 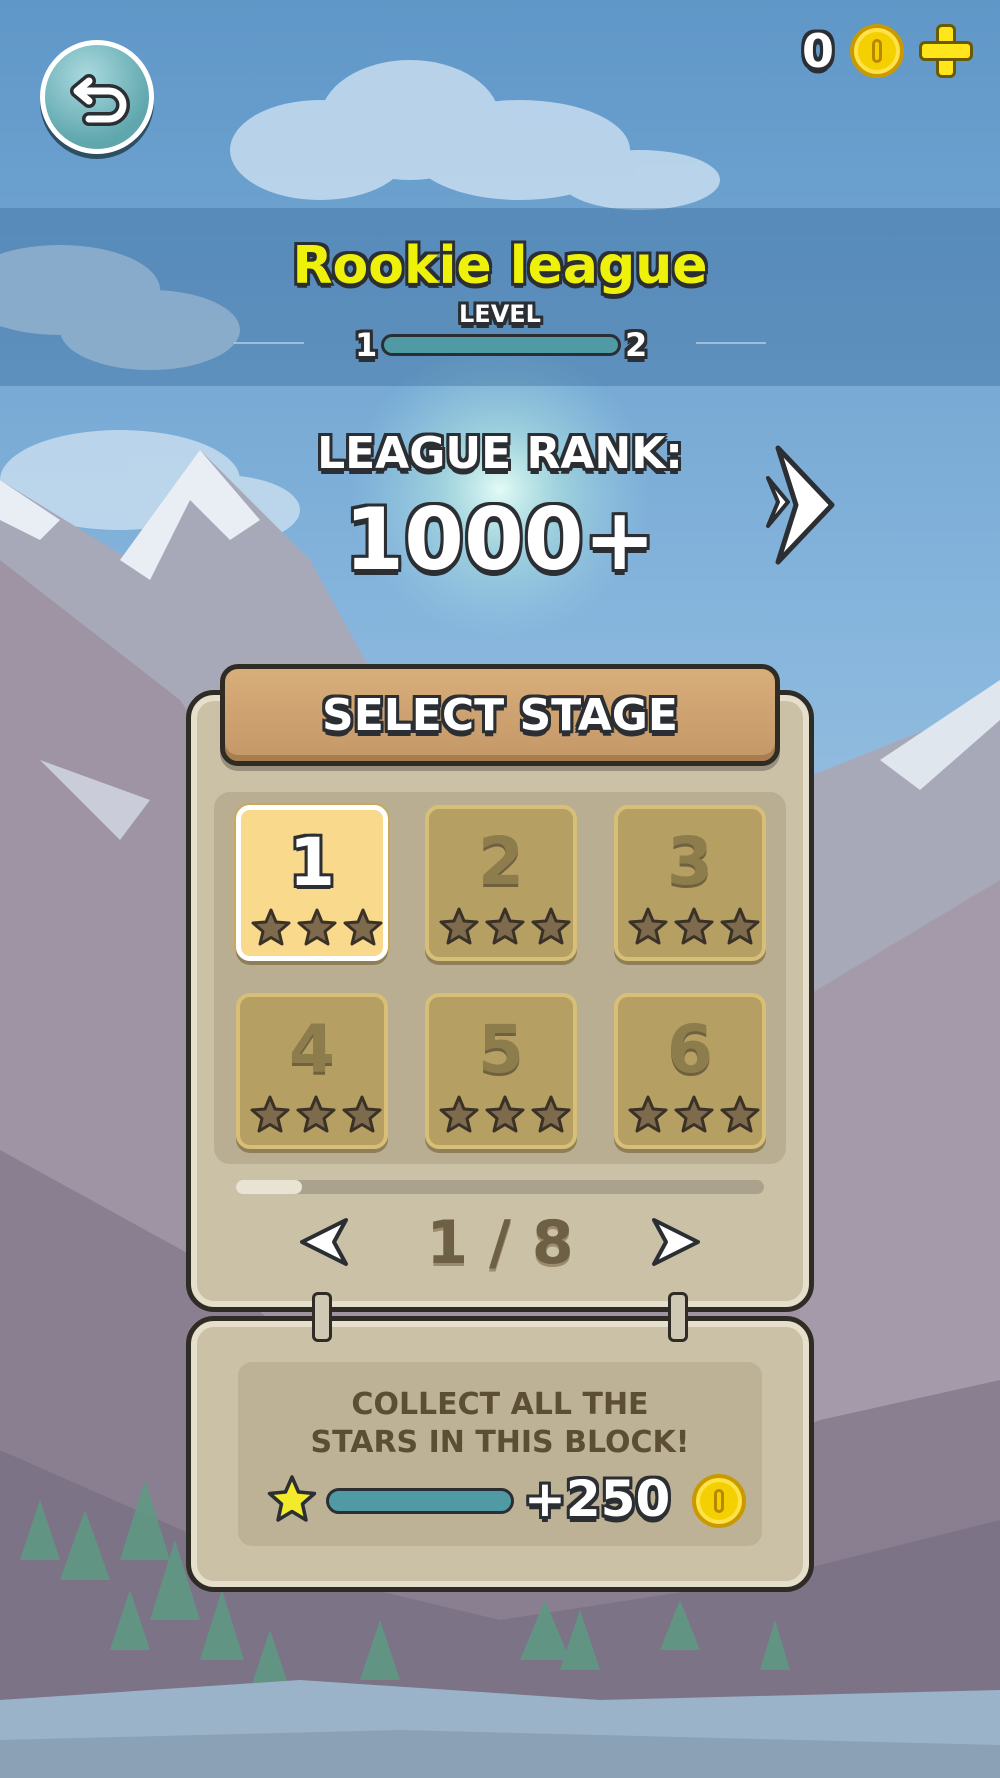 I want to click on level-current: 1, so click(x=366, y=345).